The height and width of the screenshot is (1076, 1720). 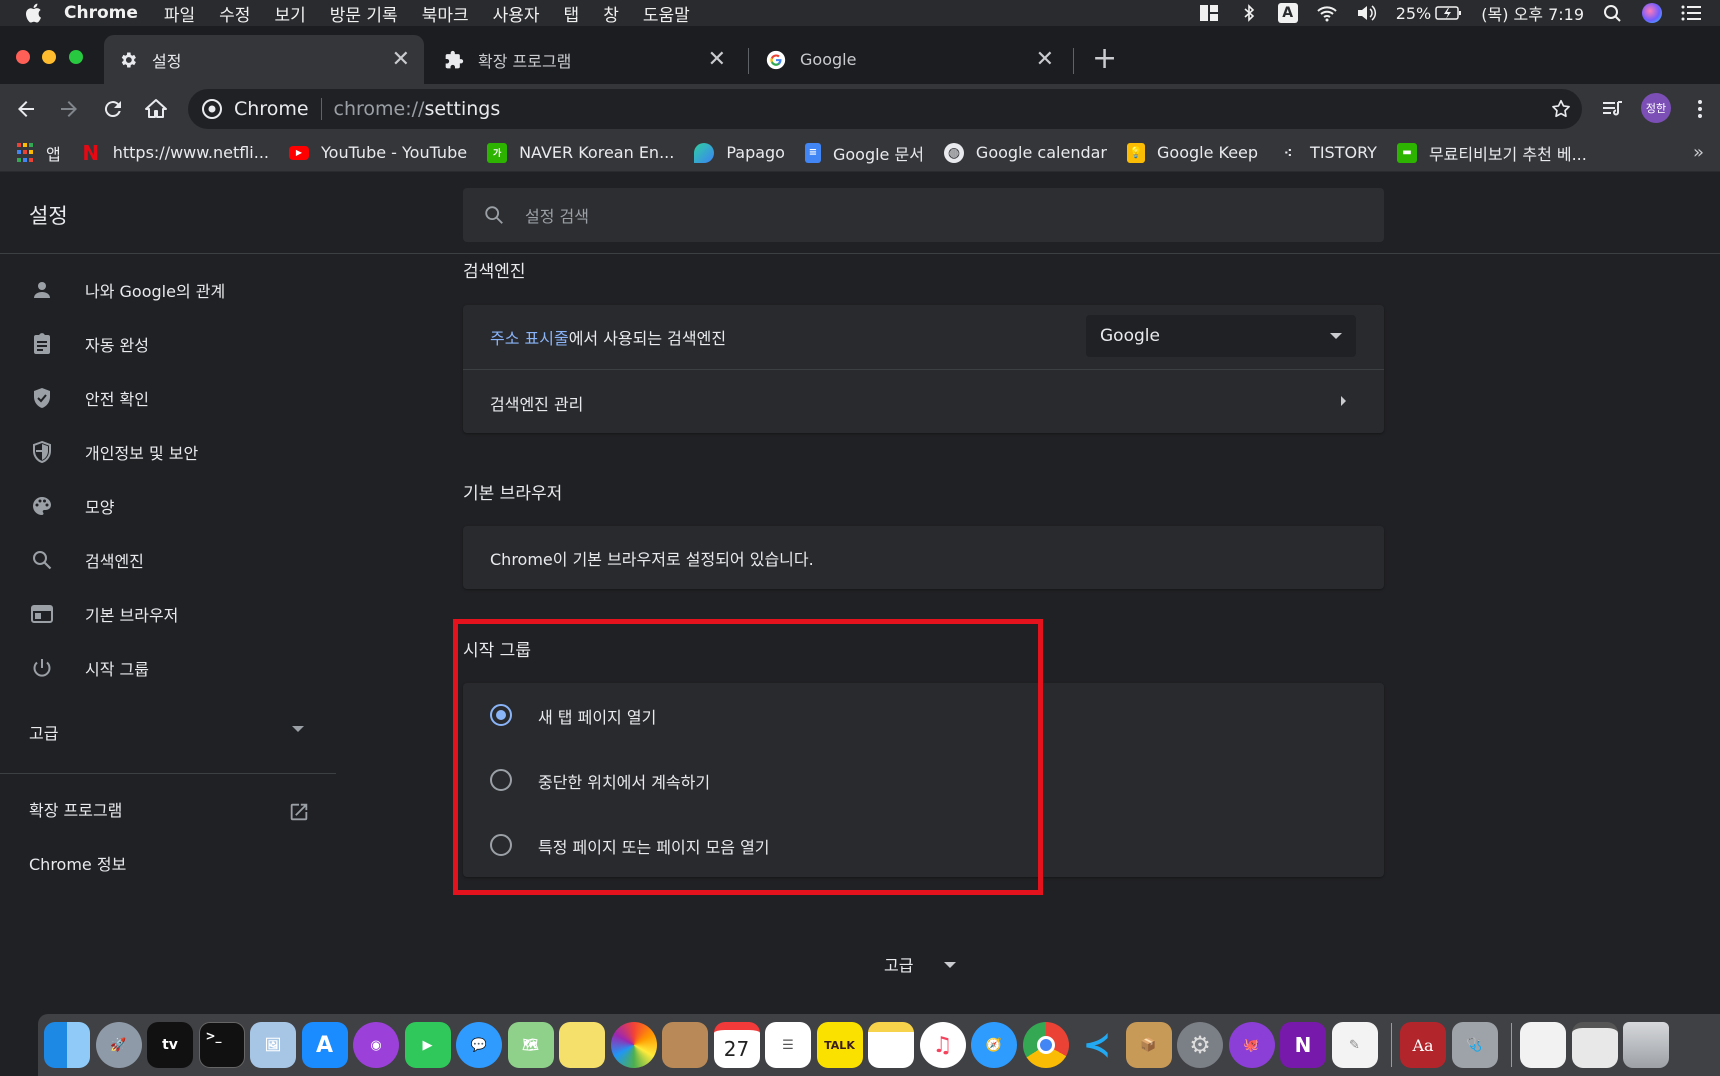 What do you see at coordinates (839, 1045) in the screenshot?
I see `kakaotalk-icon: TALK` at bounding box center [839, 1045].